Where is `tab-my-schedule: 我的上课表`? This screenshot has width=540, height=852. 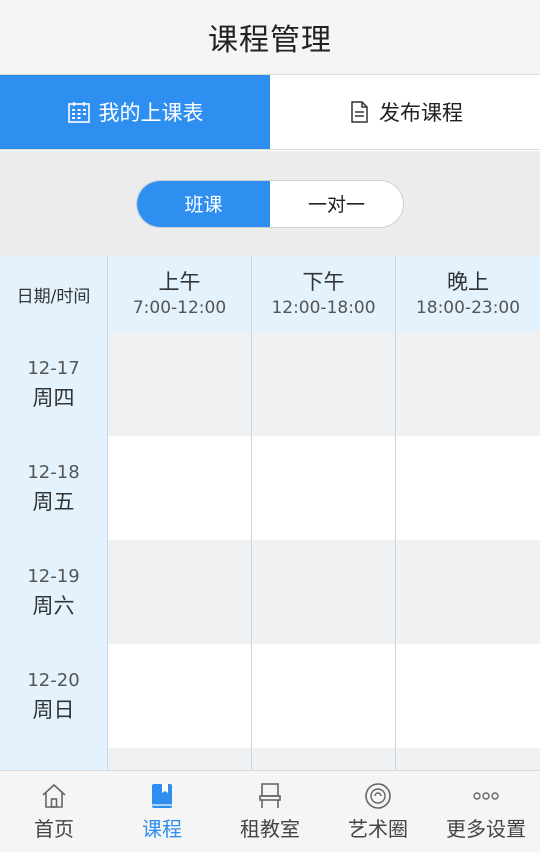
tab-my-schedule: 我的上课表 is located at coordinates (135, 112).